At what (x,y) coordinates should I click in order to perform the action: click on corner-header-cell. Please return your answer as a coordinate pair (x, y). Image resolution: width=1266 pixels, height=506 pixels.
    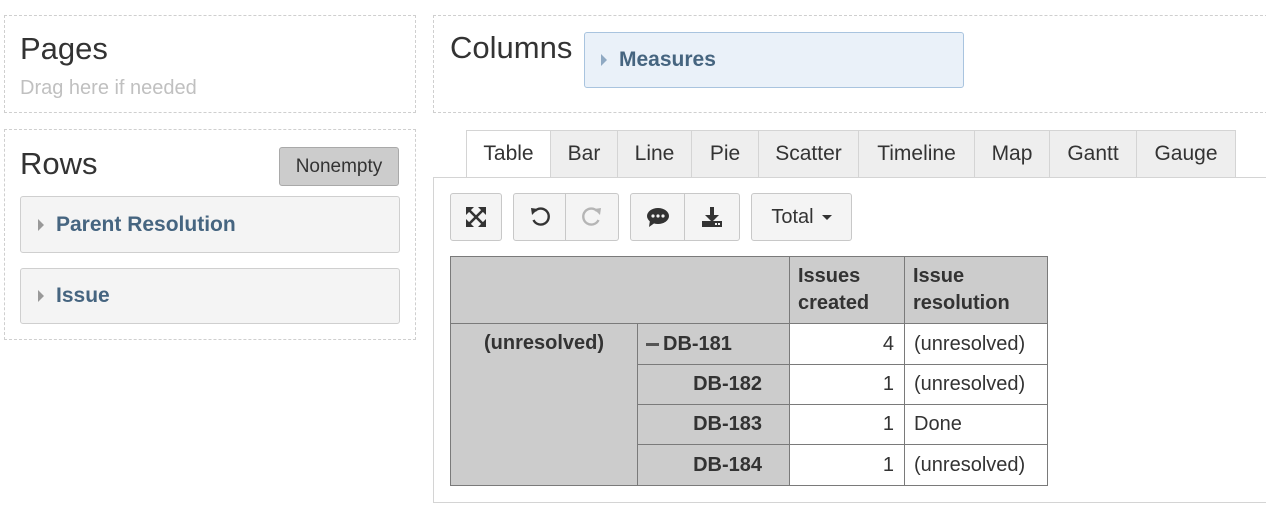
    Looking at the image, I should click on (620, 290).